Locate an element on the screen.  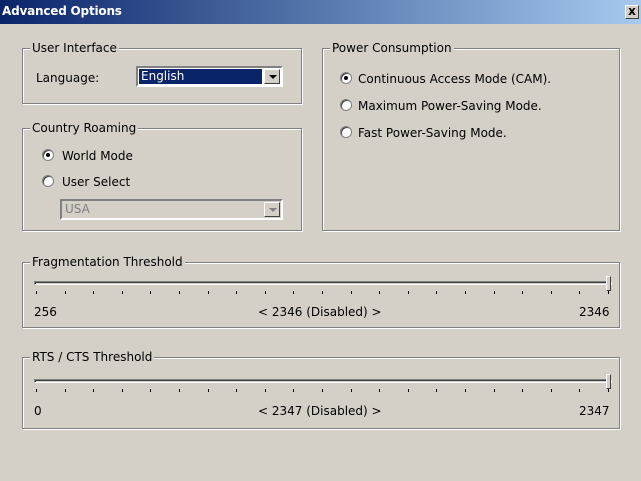
country-roaming-legend: Country Roaming is located at coordinates (84, 128).